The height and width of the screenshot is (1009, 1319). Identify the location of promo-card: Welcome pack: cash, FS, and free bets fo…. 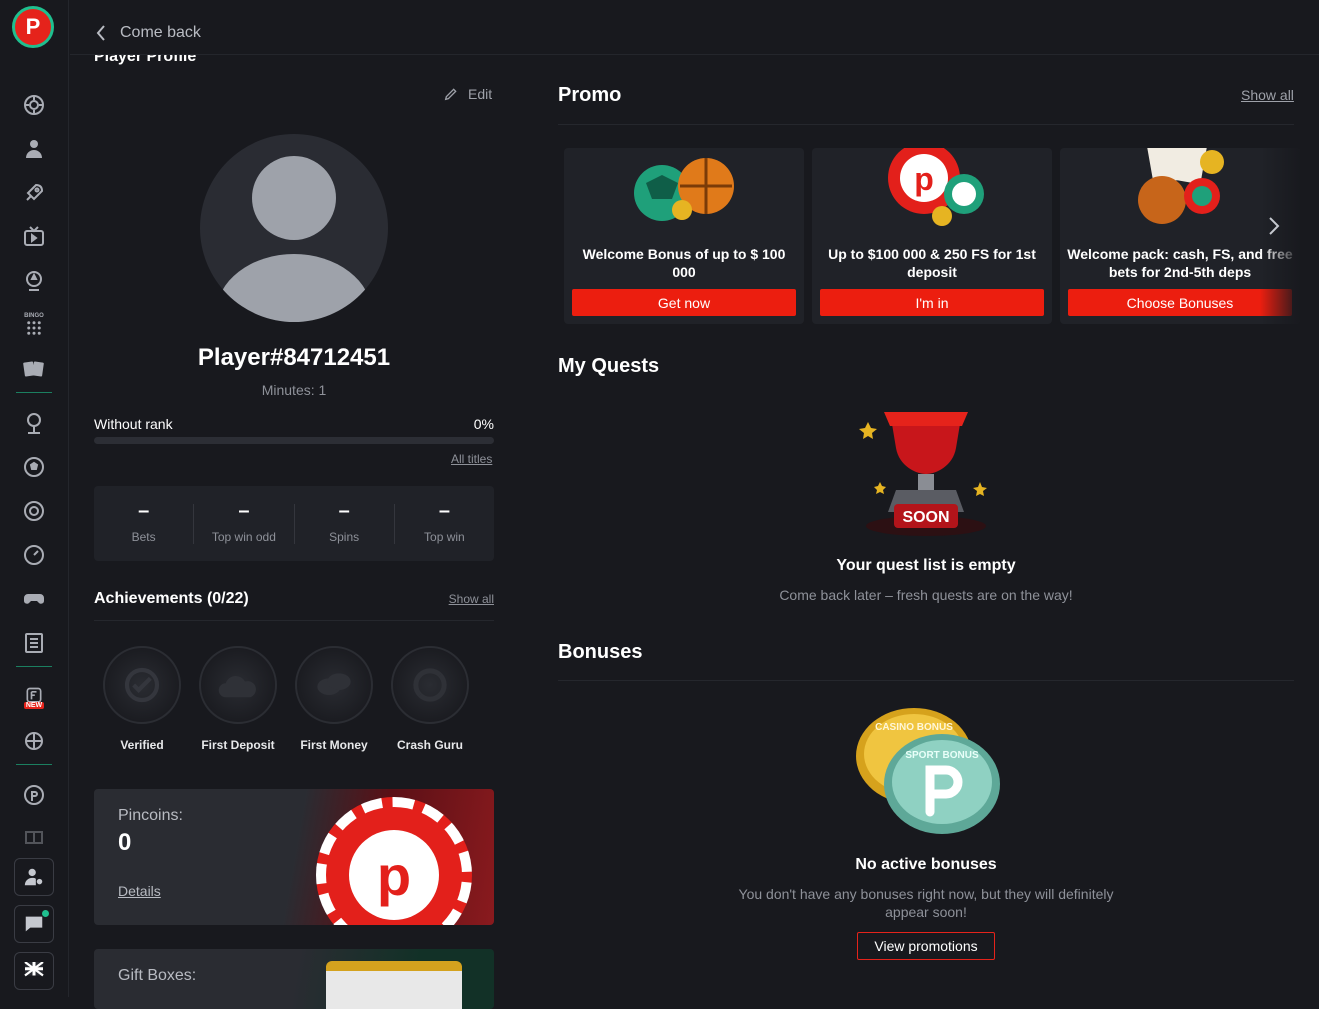
(1180, 236).